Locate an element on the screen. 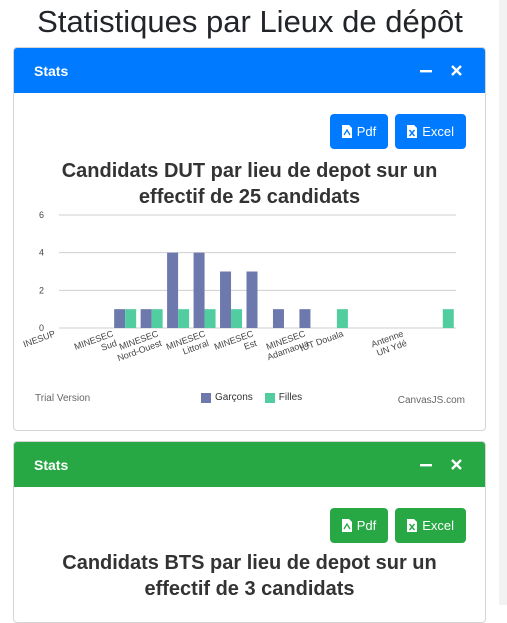 The width and height of the screenshot is (507, 623). x-tick-label: MINESECEst is located at coordinates (236, 344).